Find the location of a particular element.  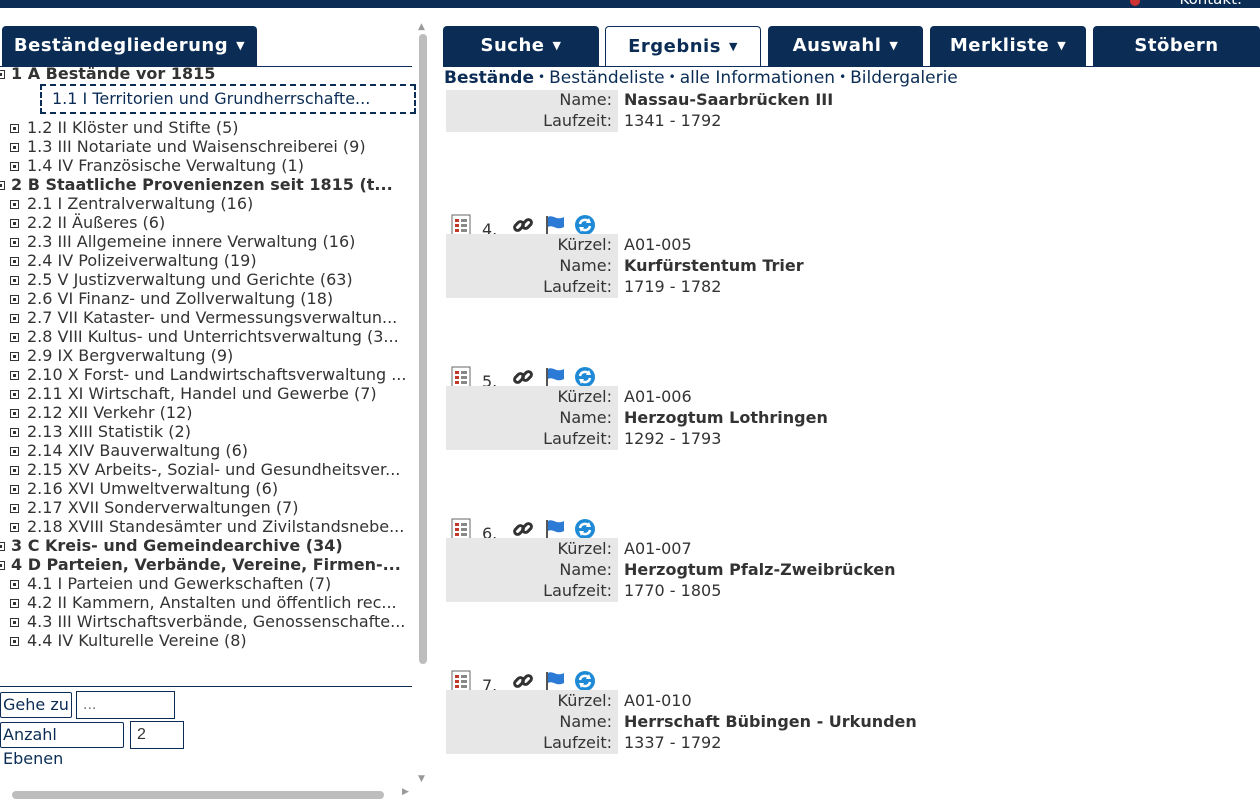

tree-item: 1.4 IV Französische Verwaltung (1) is located at coordinates (208, 165).